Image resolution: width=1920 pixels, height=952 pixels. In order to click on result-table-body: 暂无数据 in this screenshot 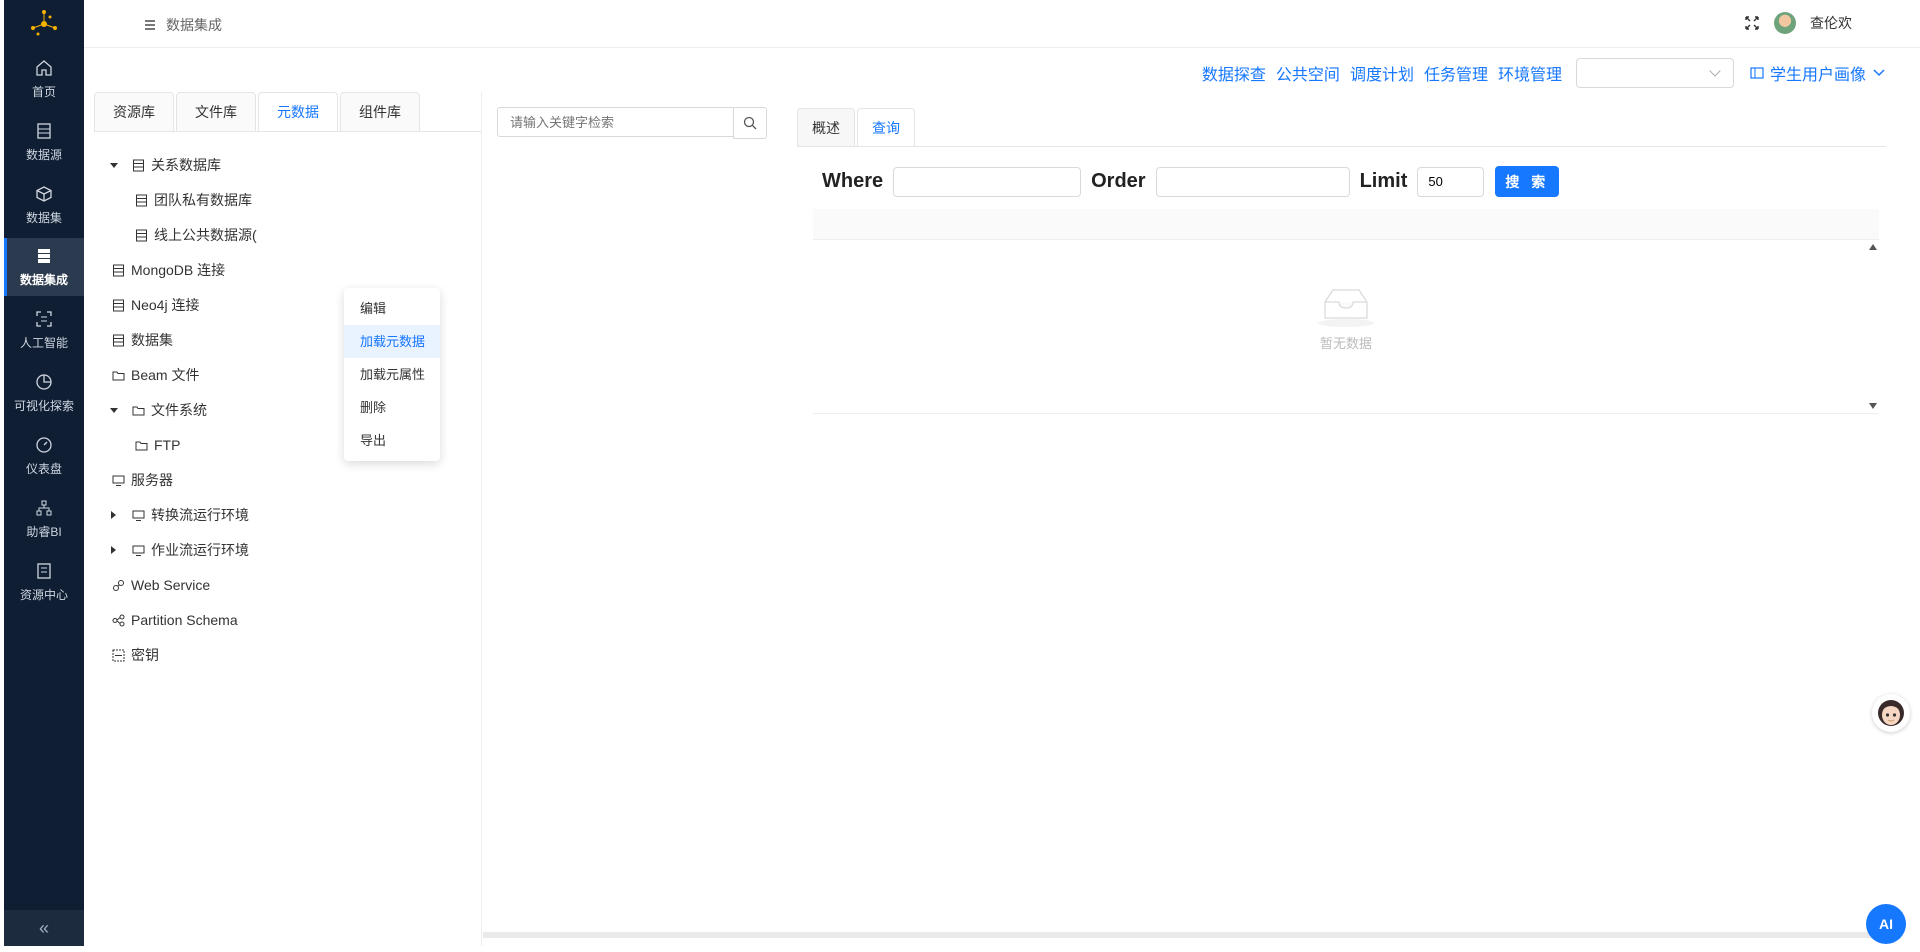, I will do `click(1346, 327)`.